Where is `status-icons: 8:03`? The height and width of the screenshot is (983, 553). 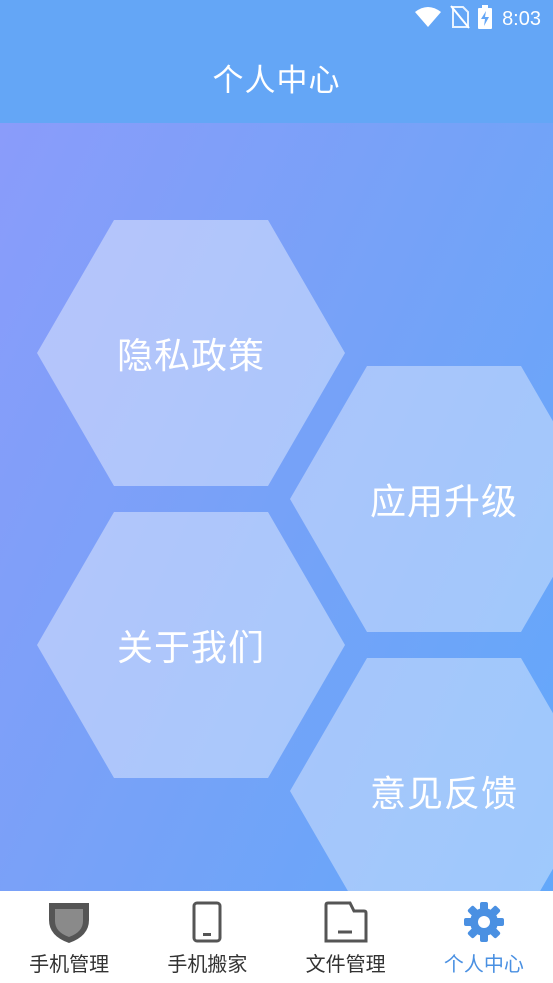
status-icons: 8:03 is located at coordinates (477, 19).